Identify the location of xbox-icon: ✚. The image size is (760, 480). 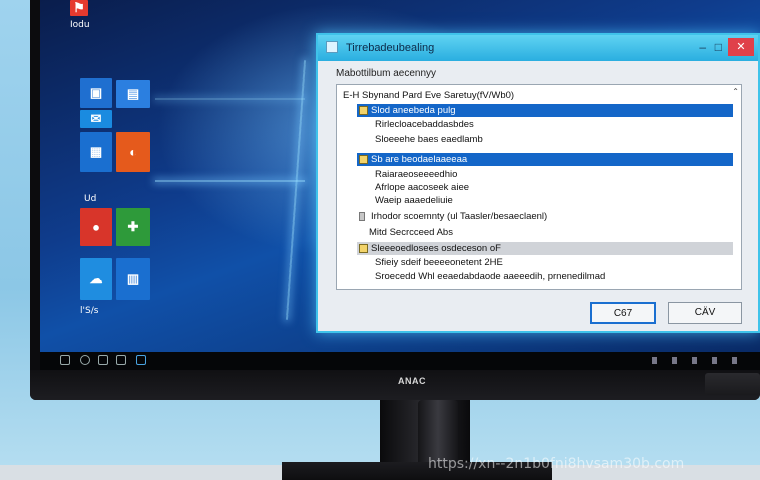
(133, 226).